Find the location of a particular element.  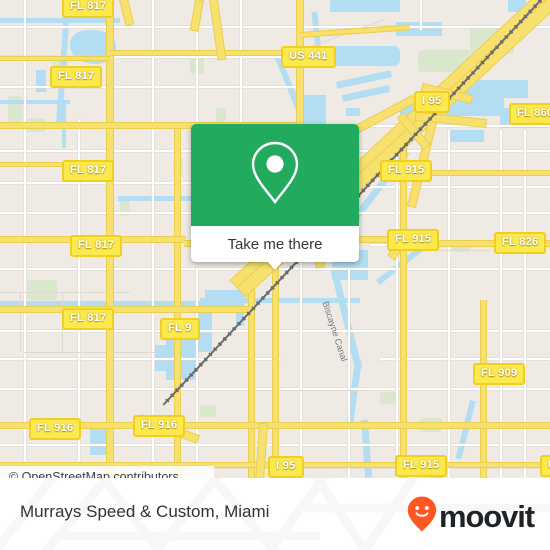

moovit-logo: moovit is located at coordinates (471, 516).